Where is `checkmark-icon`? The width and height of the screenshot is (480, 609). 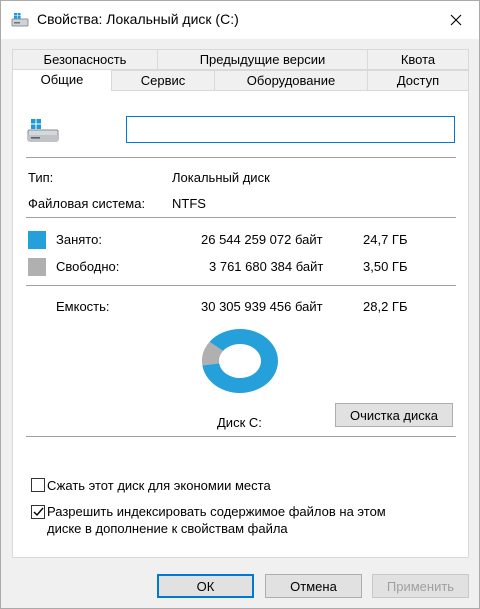
checkmark-icon is located at coordinates (38, 512).